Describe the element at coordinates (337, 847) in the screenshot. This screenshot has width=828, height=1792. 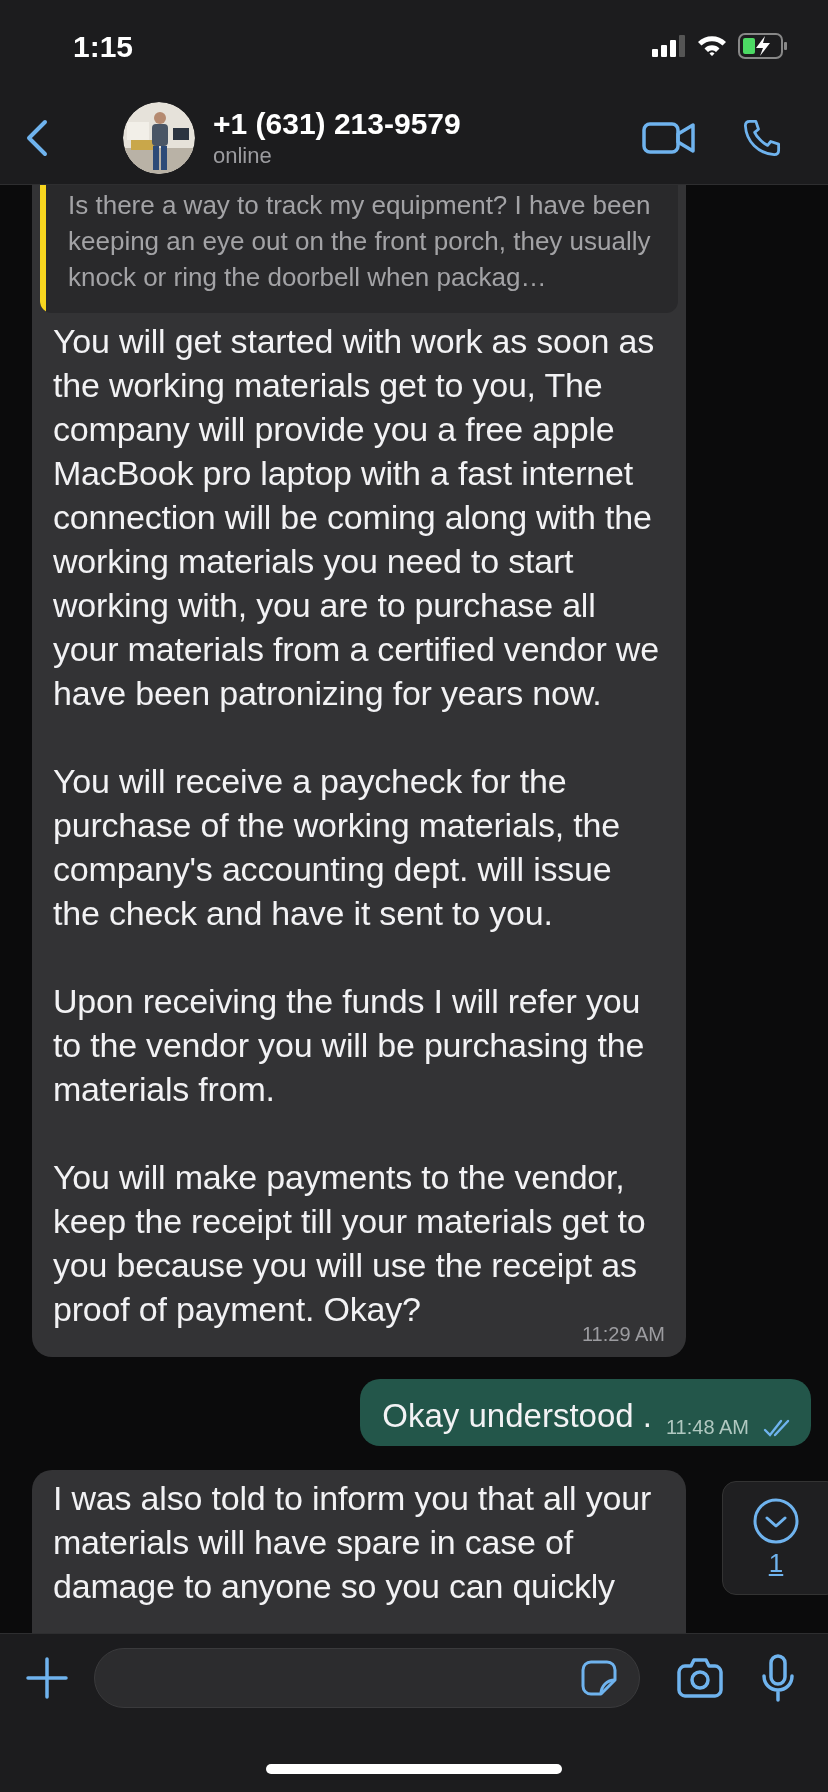
I see `message-text: You will receive a paycheck for the purchase of the working materials, the company's accounting dept. will issue the check and have it sent to you.` at that location.